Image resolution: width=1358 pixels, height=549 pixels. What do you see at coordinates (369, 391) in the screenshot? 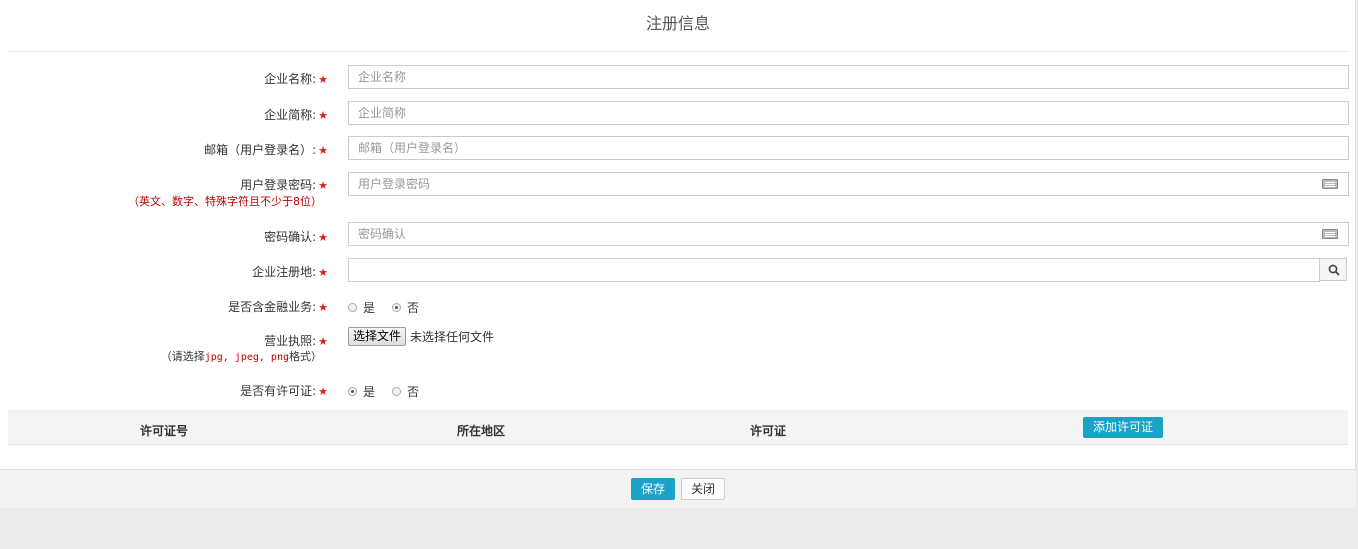
I see `permit-yes-label: 是` at bounding box center [369, 391].